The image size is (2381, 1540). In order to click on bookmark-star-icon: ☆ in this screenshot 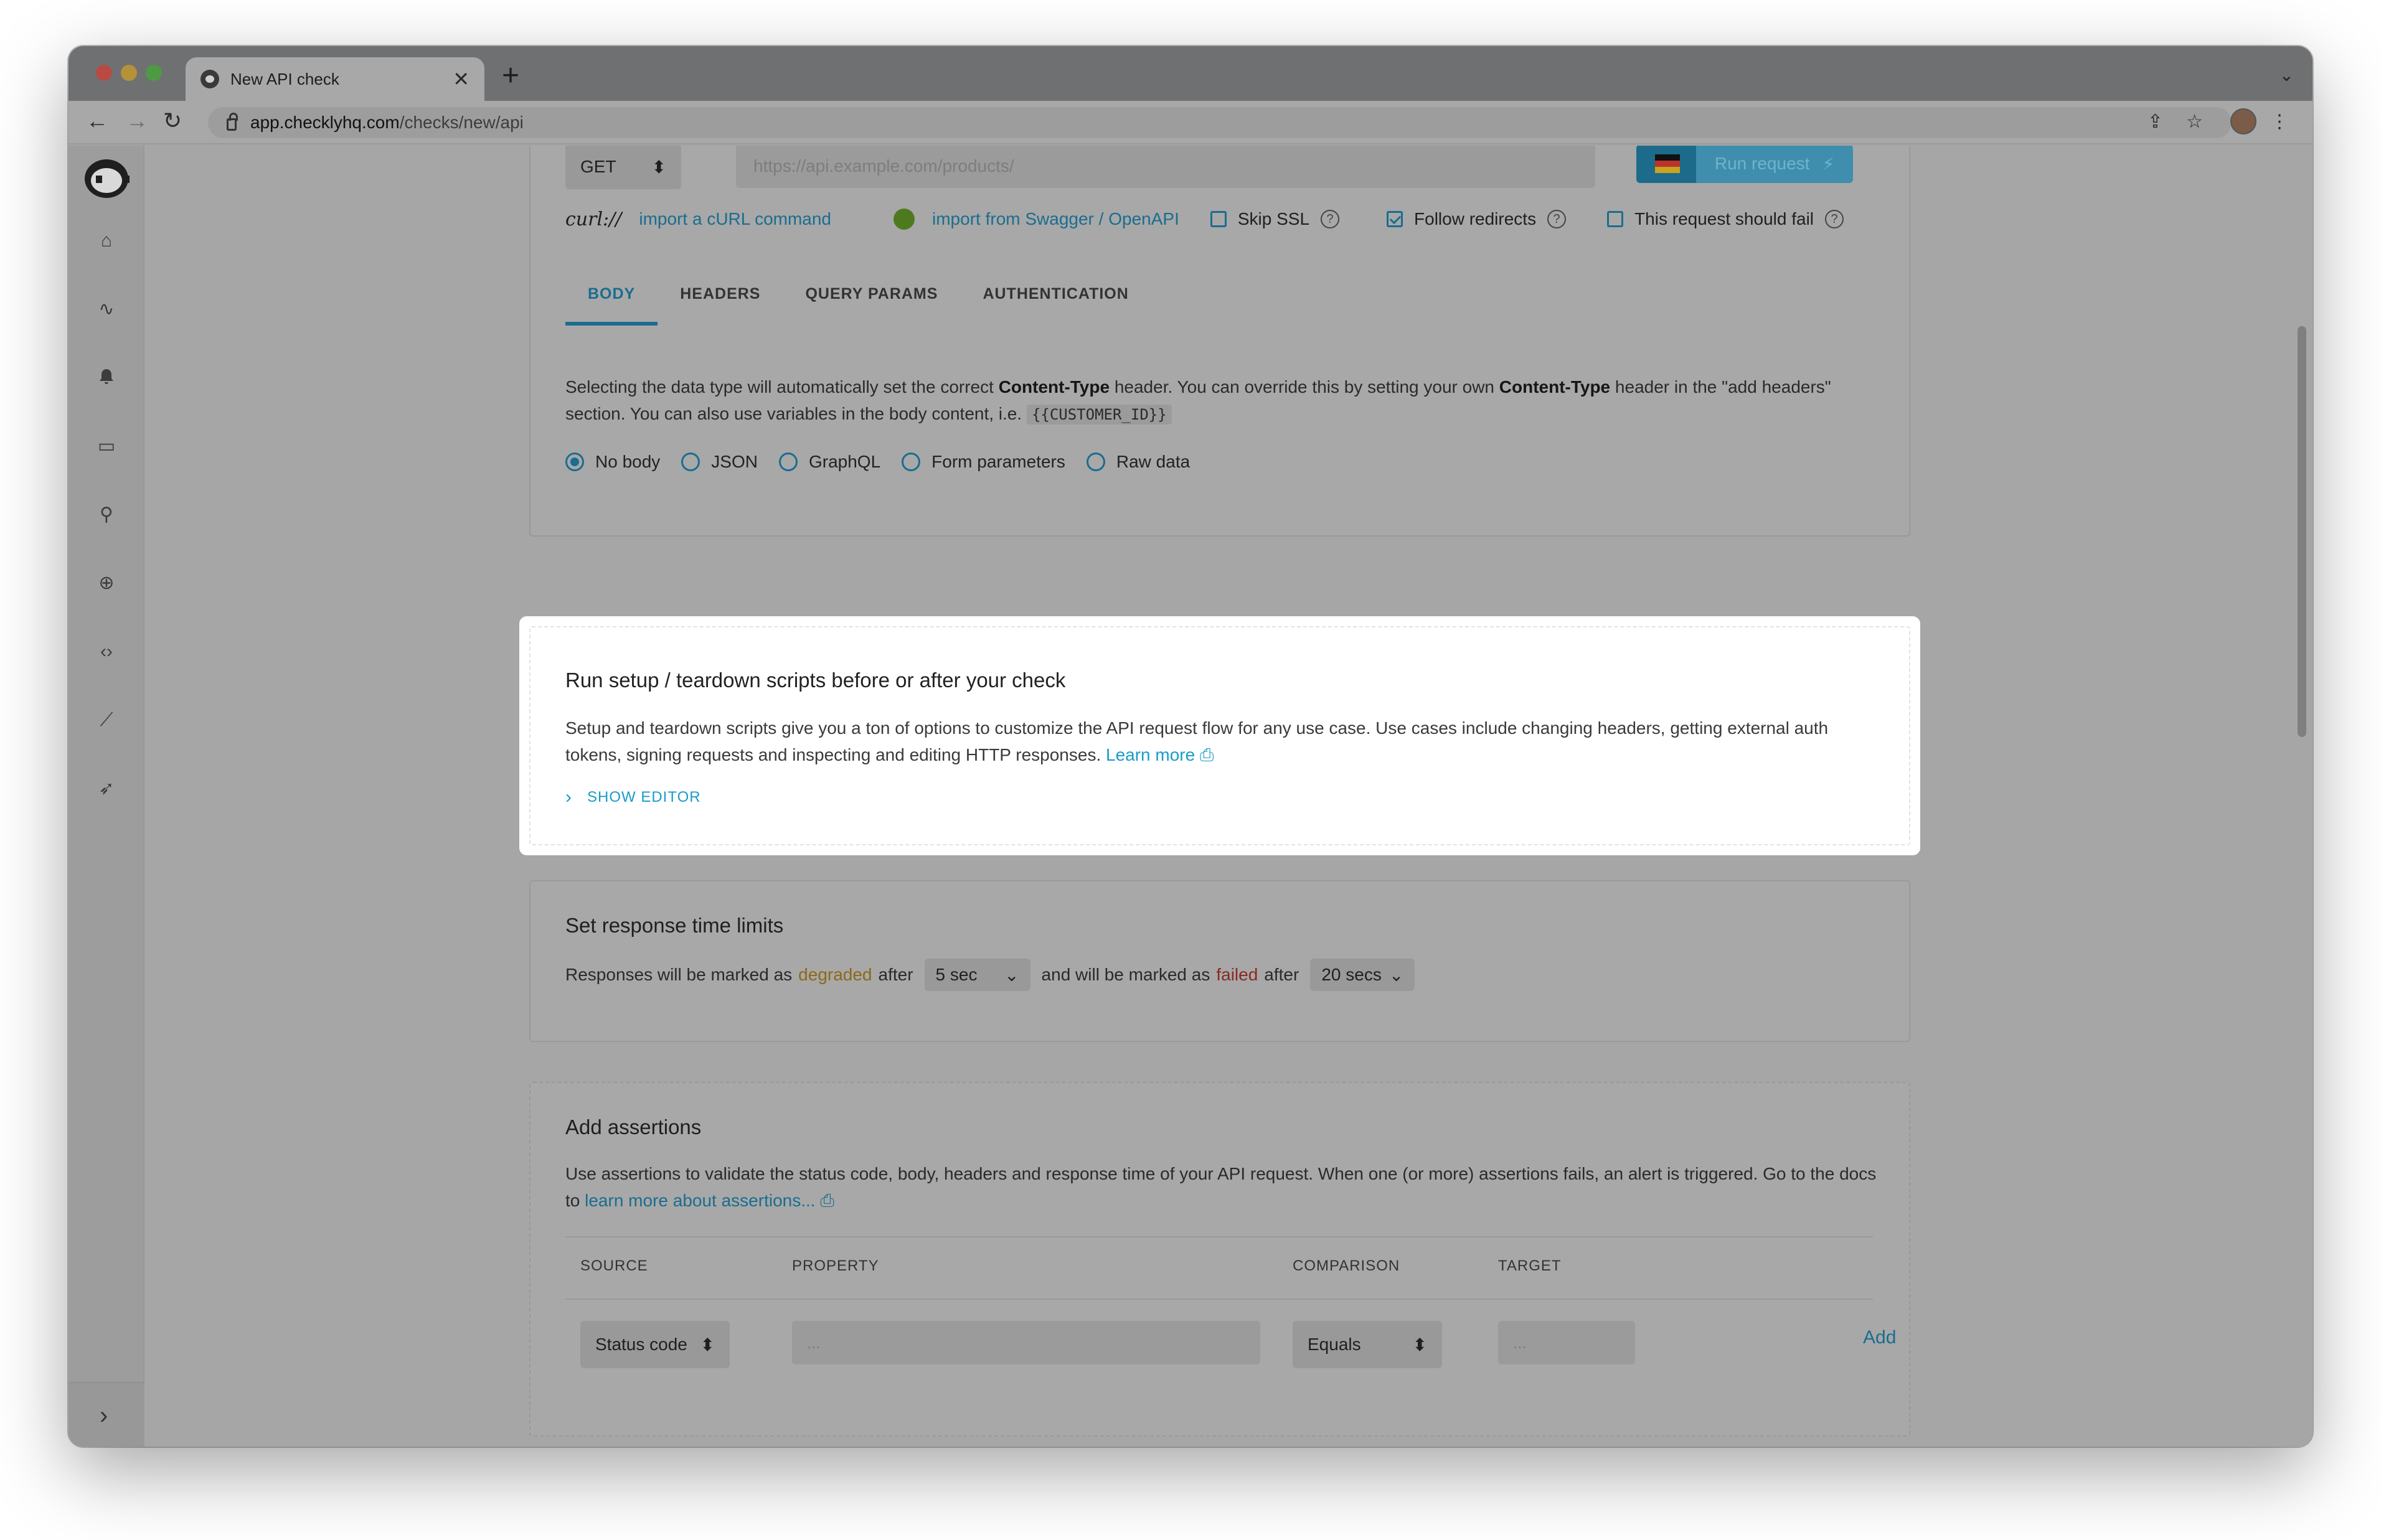, I will do `click(2194, 122)`.